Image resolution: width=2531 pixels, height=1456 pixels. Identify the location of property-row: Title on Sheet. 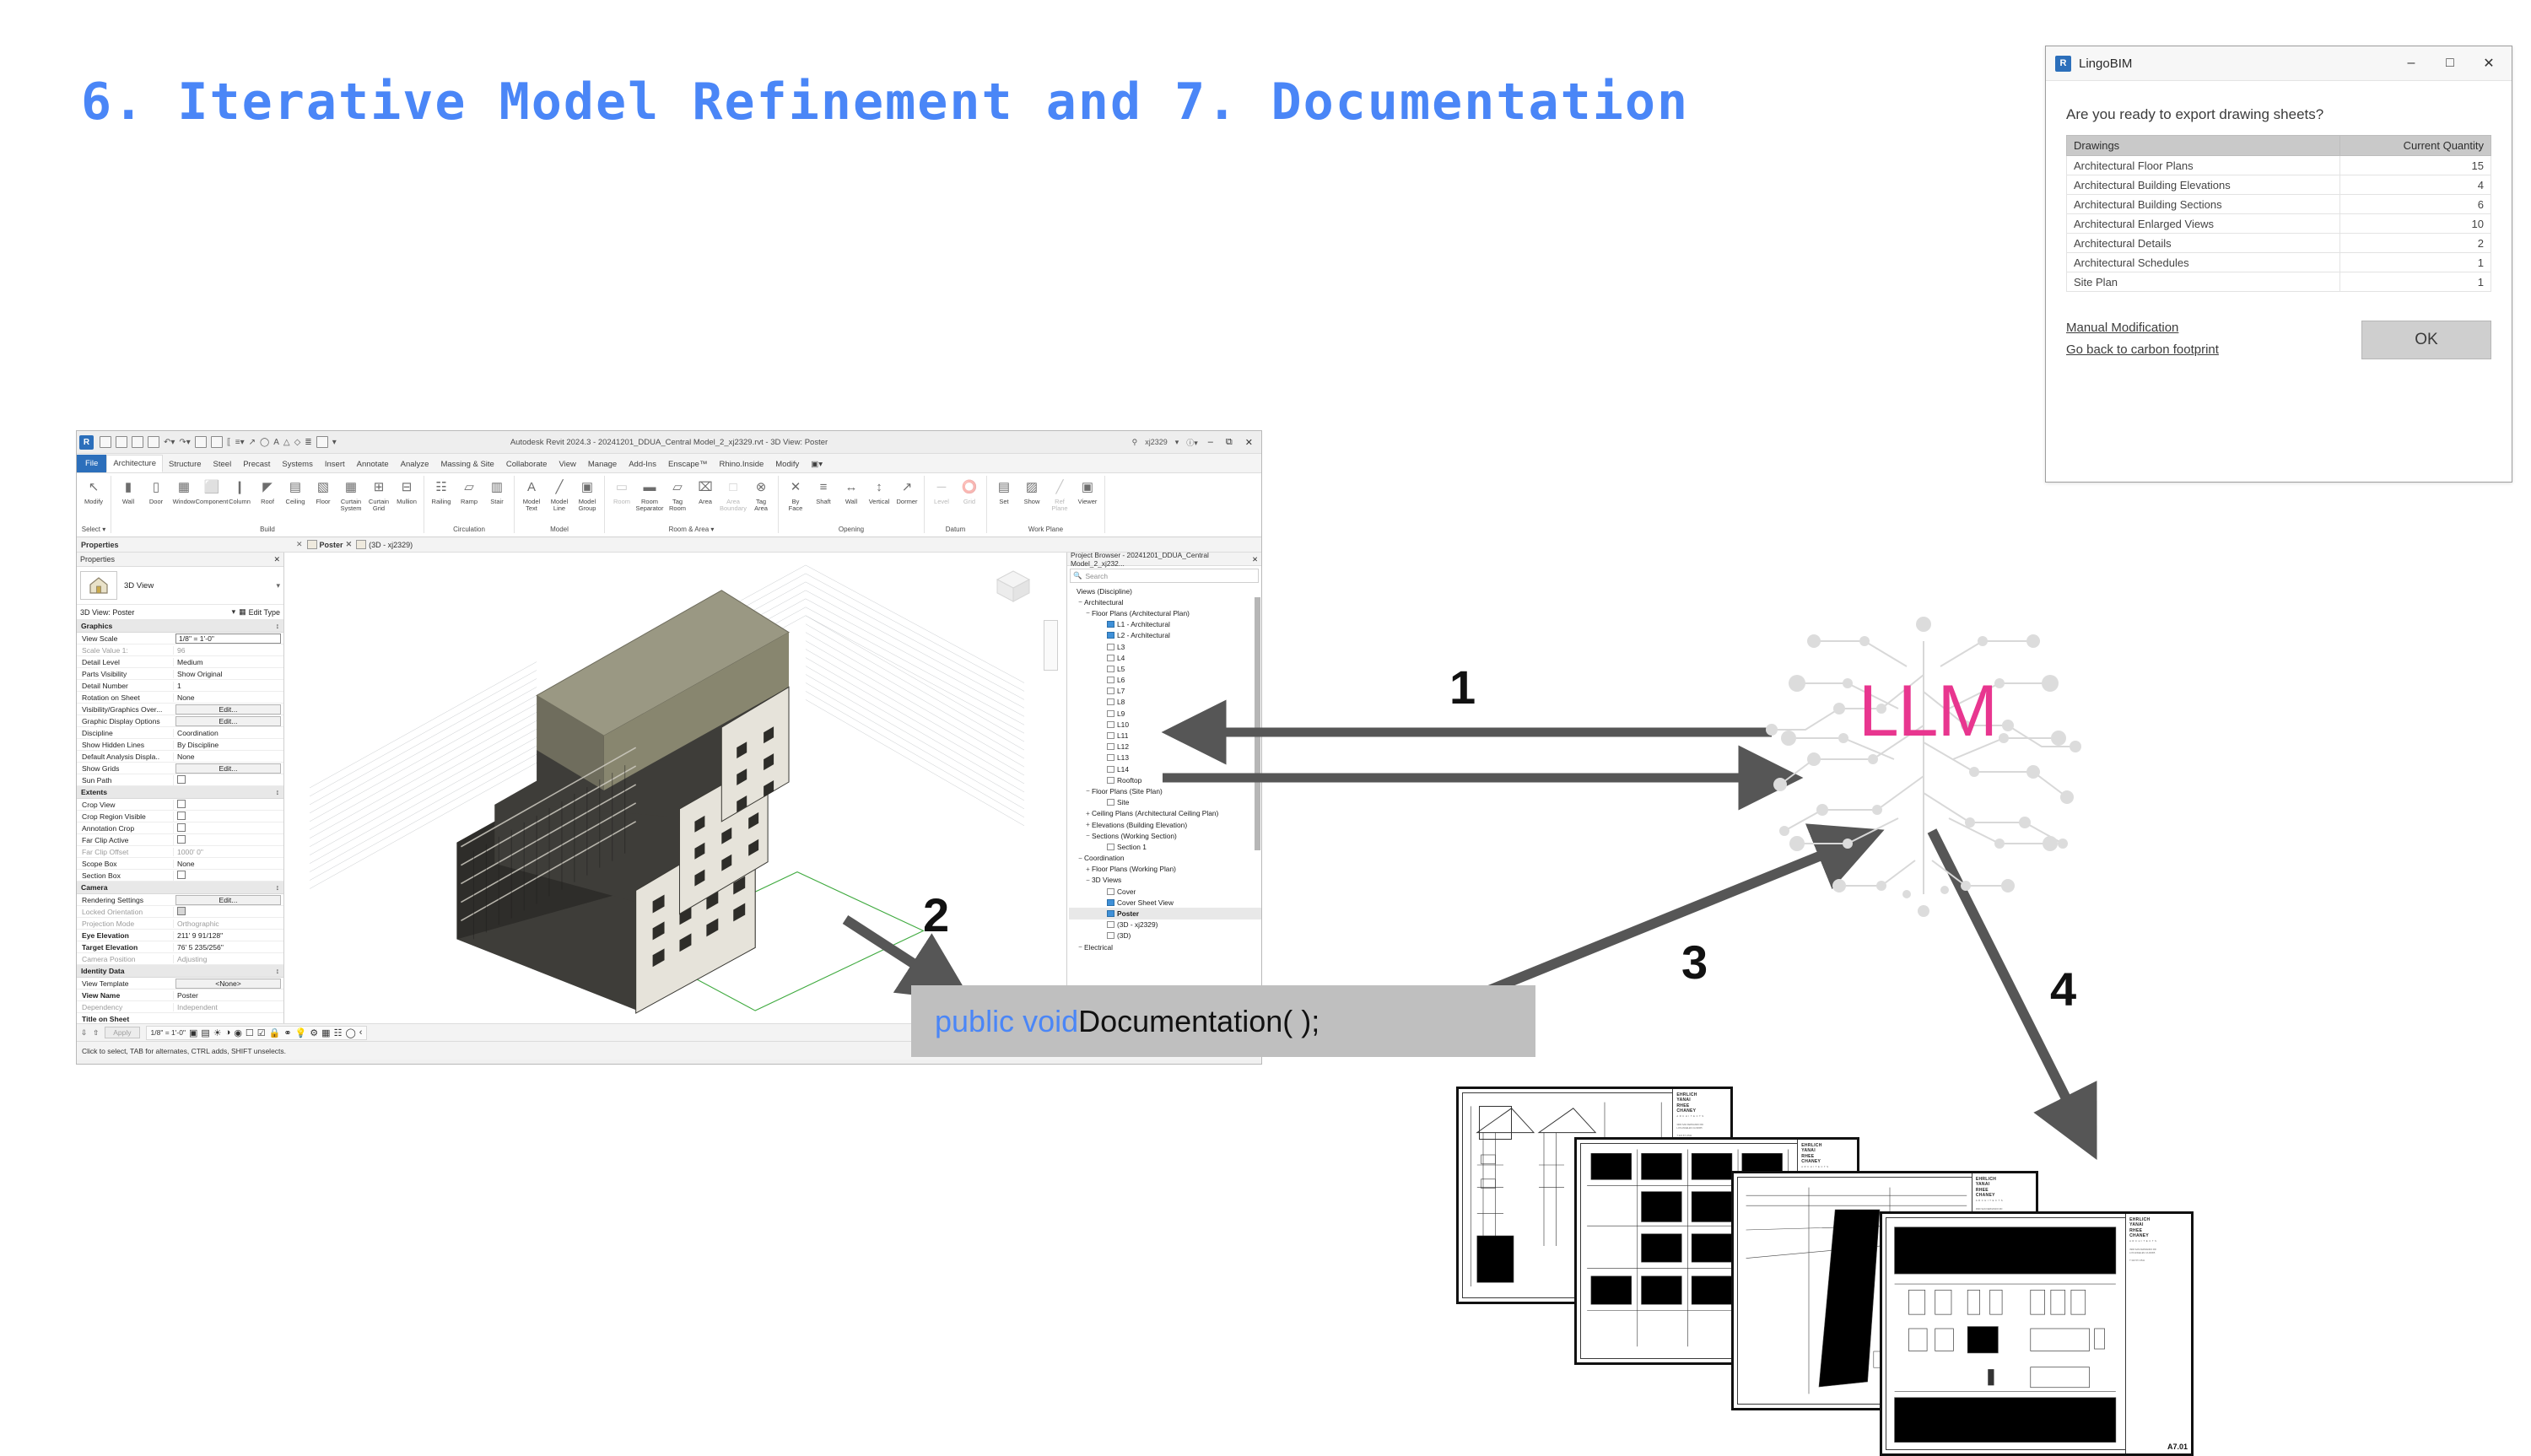
(180, 1018).